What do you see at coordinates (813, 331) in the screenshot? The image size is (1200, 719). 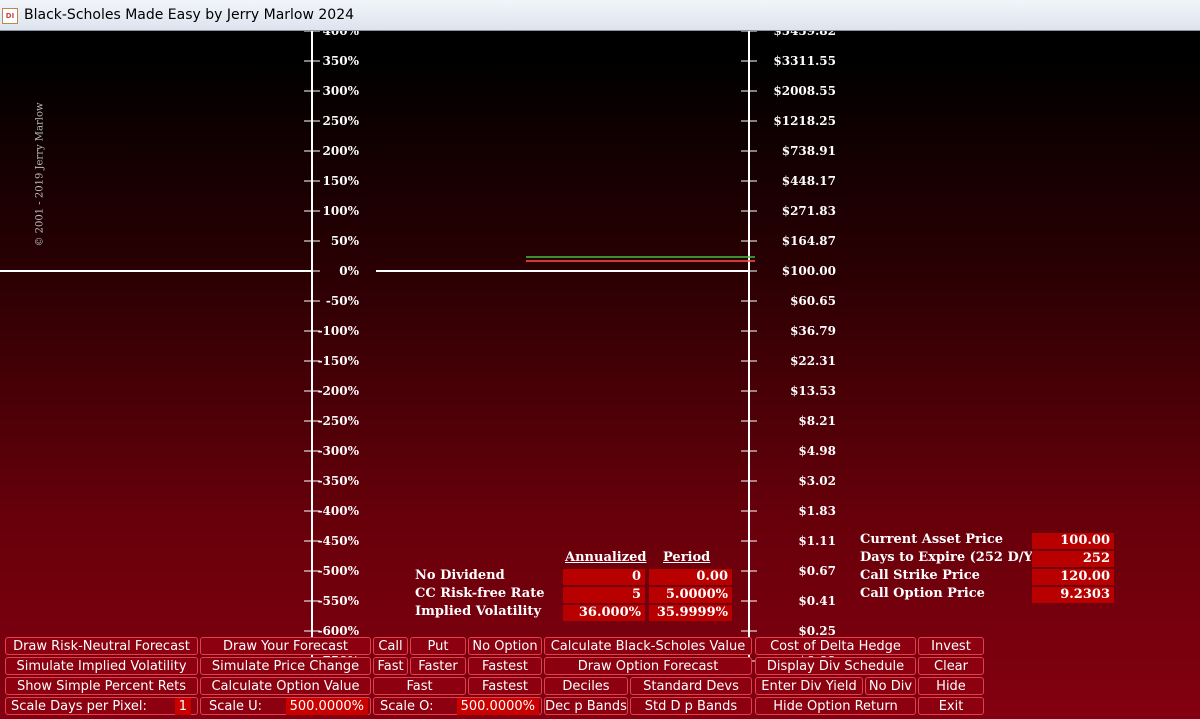 I see `right-tick-label: $36.79` at bounding box center [813, 331].